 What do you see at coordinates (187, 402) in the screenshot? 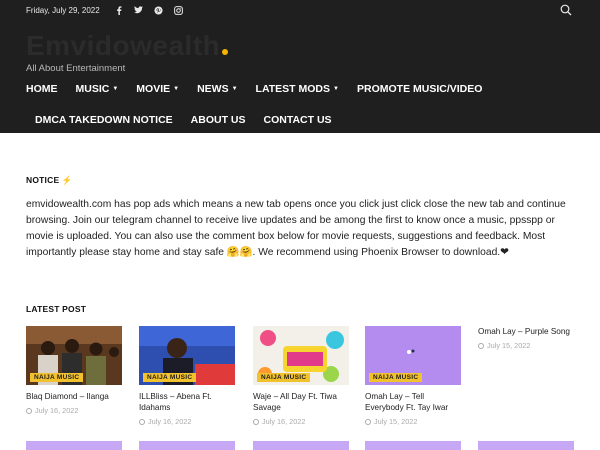
I see `post-title: ILLBliss – Abena Ft. Idahams` at bounding box center [187, 402].